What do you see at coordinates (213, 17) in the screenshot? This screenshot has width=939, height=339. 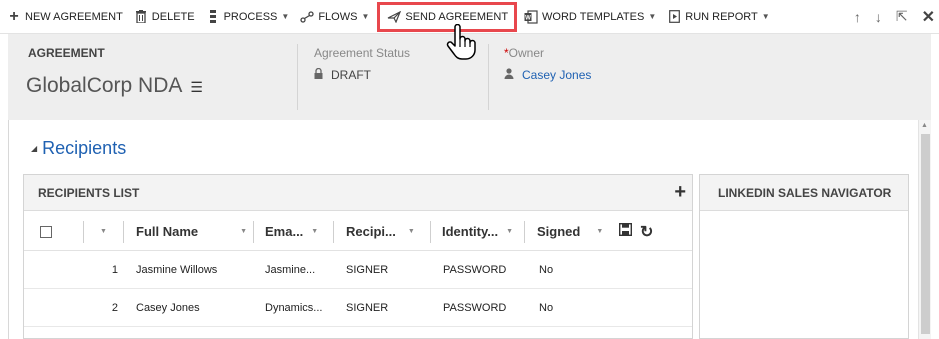 I see `process-icon` at bounding box center [213, 17].